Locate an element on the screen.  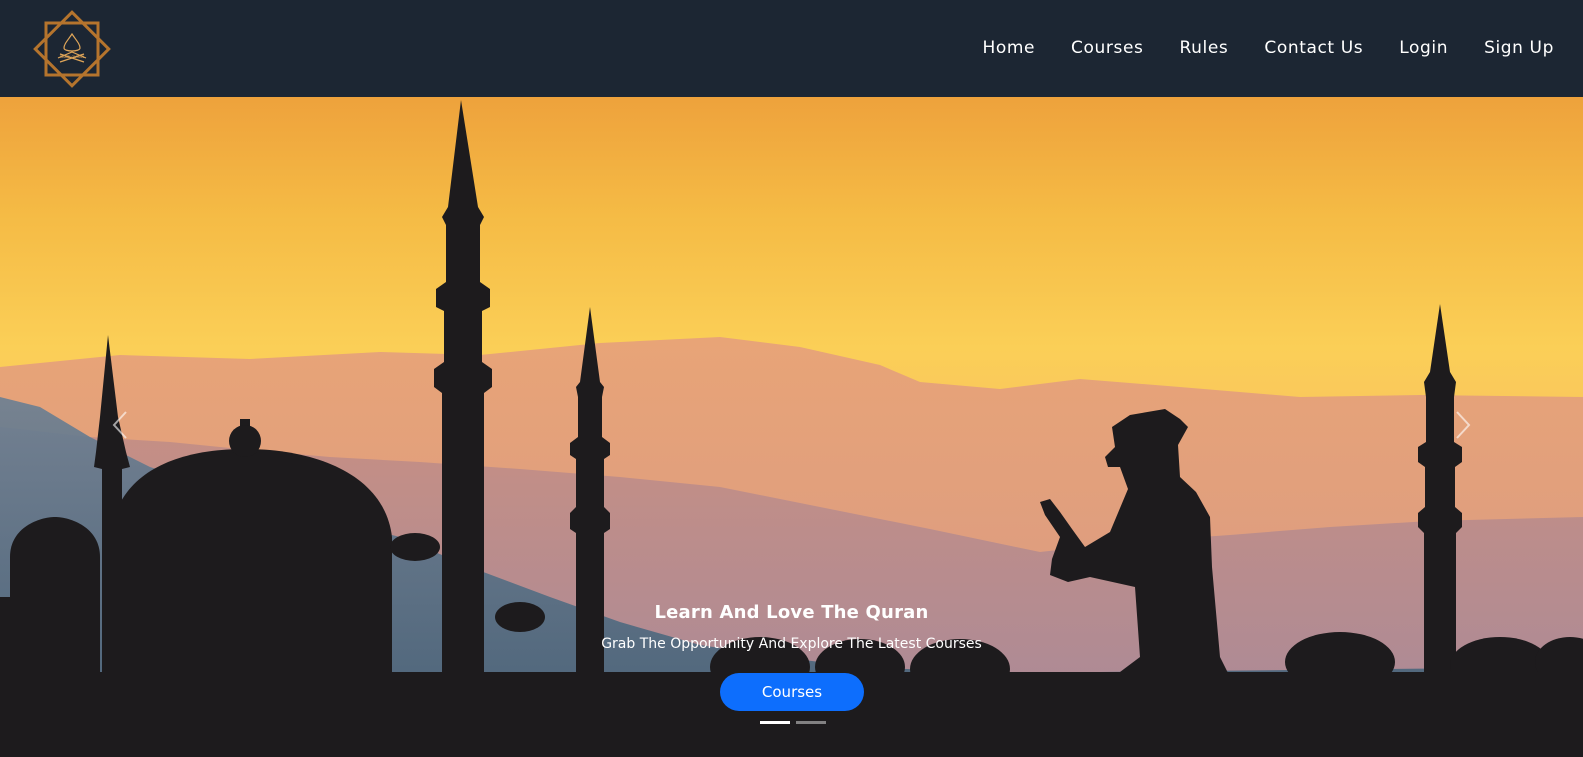
nav-rules: Rules is located at coordinates (1203, 48).